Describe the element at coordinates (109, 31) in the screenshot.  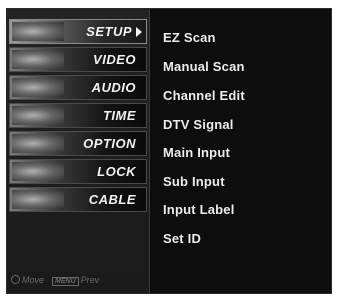
I see `menu-item-label: SETUP` at that location.